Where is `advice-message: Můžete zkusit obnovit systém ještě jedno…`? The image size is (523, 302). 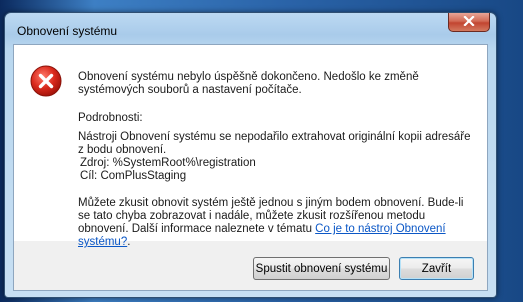
advice-message: Můžete zkusit obnovit systém ještě jedno… is located at coordinates (278, 223).